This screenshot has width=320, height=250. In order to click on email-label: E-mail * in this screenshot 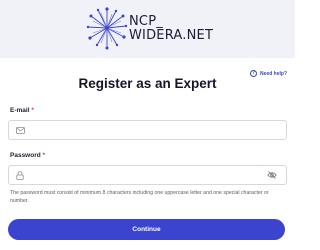, I will do `click(22, 110)`.